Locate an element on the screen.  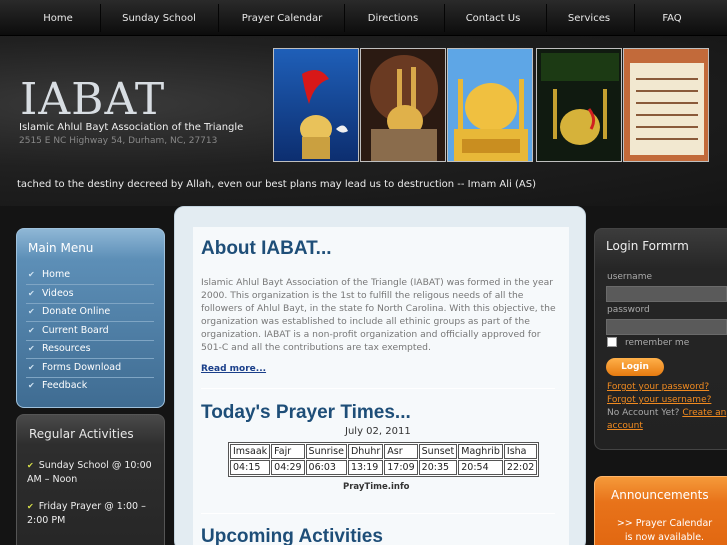
create-account-link: Create an is located at coordinates (704, 413).